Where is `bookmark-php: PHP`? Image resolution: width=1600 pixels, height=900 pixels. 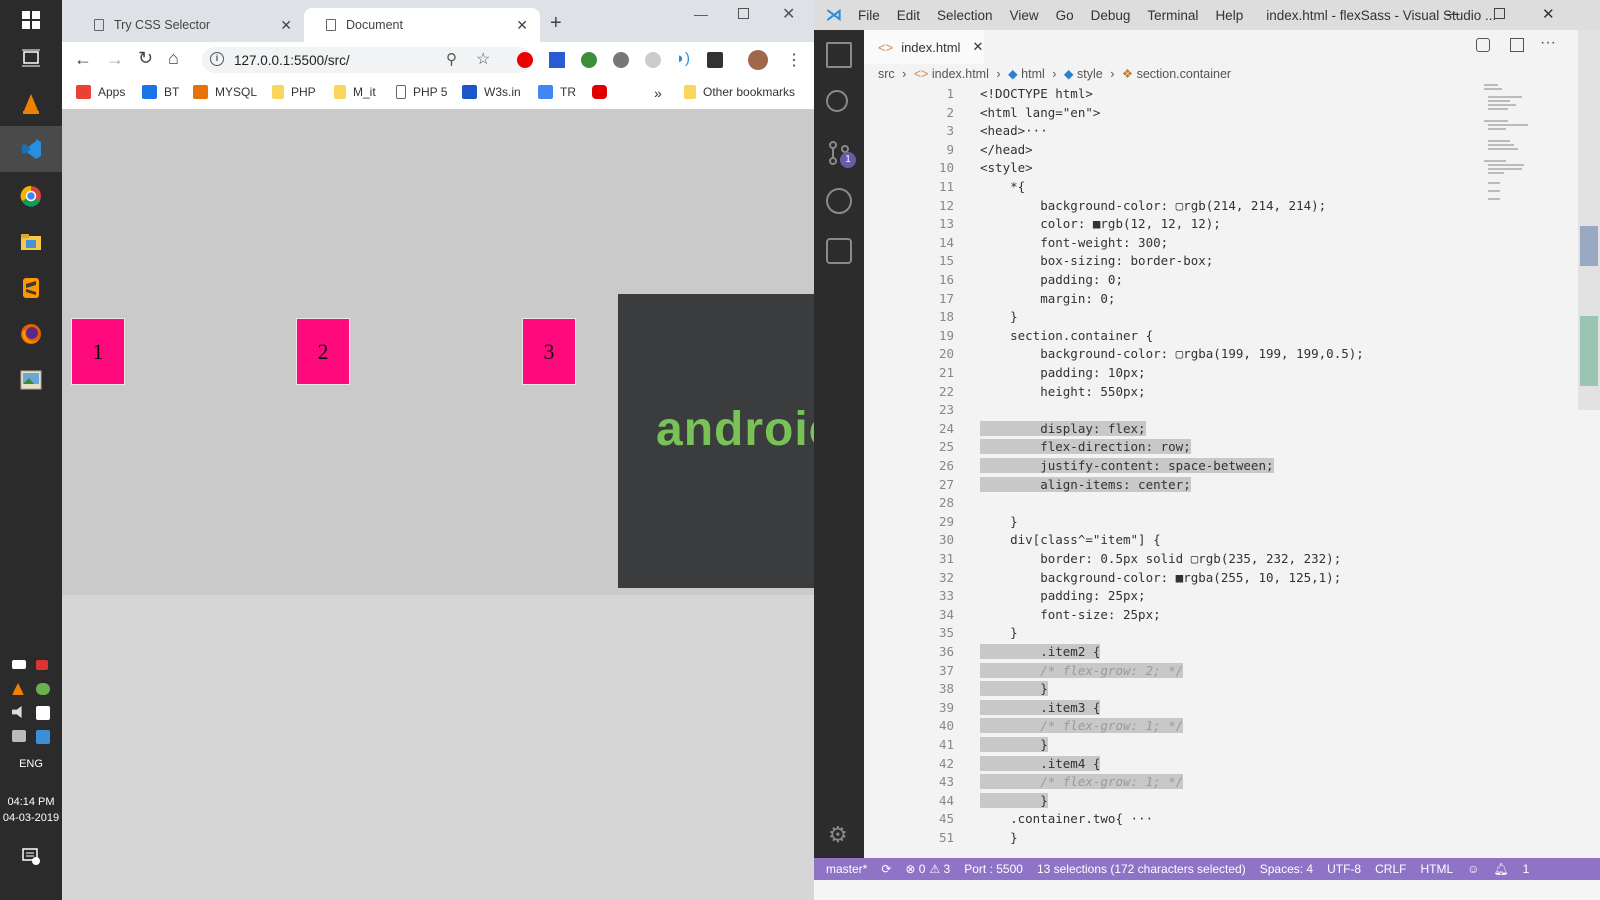 bookmark-php: PHP is located at coordinates (294, 92).